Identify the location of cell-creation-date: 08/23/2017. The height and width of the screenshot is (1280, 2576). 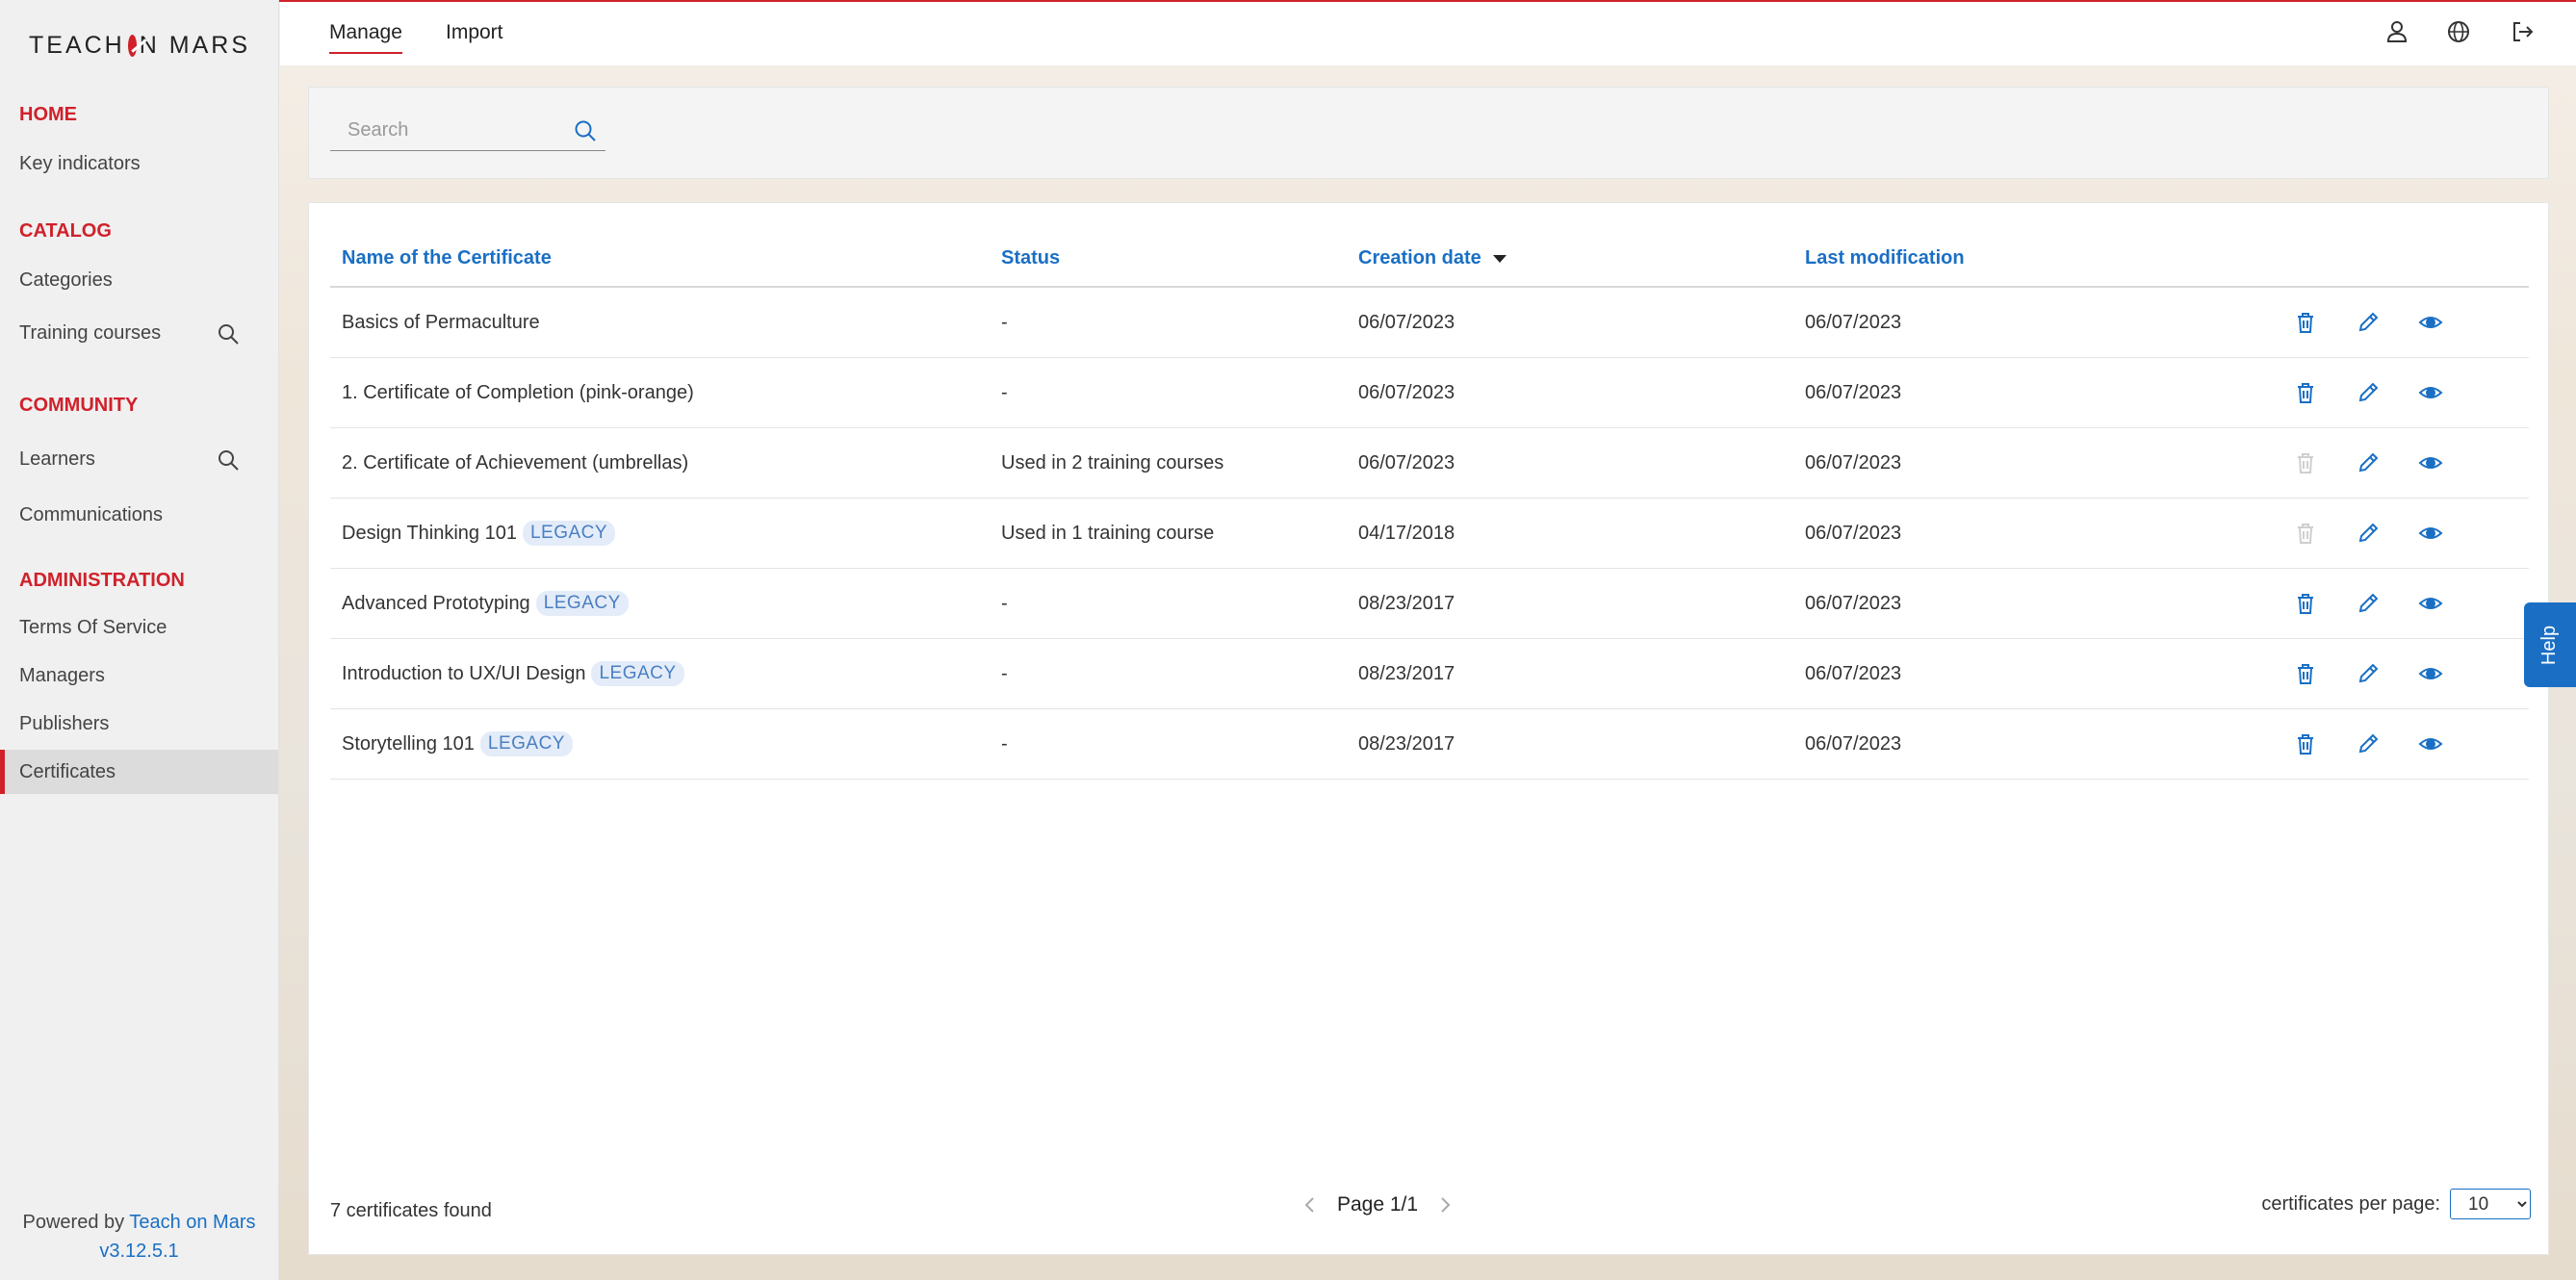
(1407, 603).